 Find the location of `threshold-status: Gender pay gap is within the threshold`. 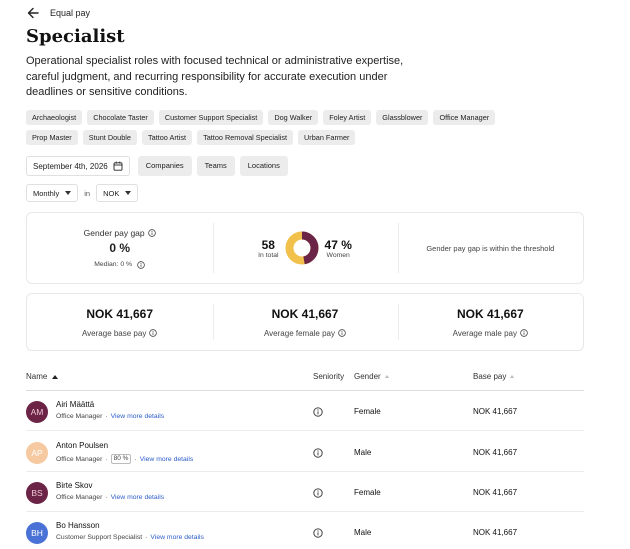

threshold-status: Gender pay gap is within the threshold is located at coordinates (490, 248).